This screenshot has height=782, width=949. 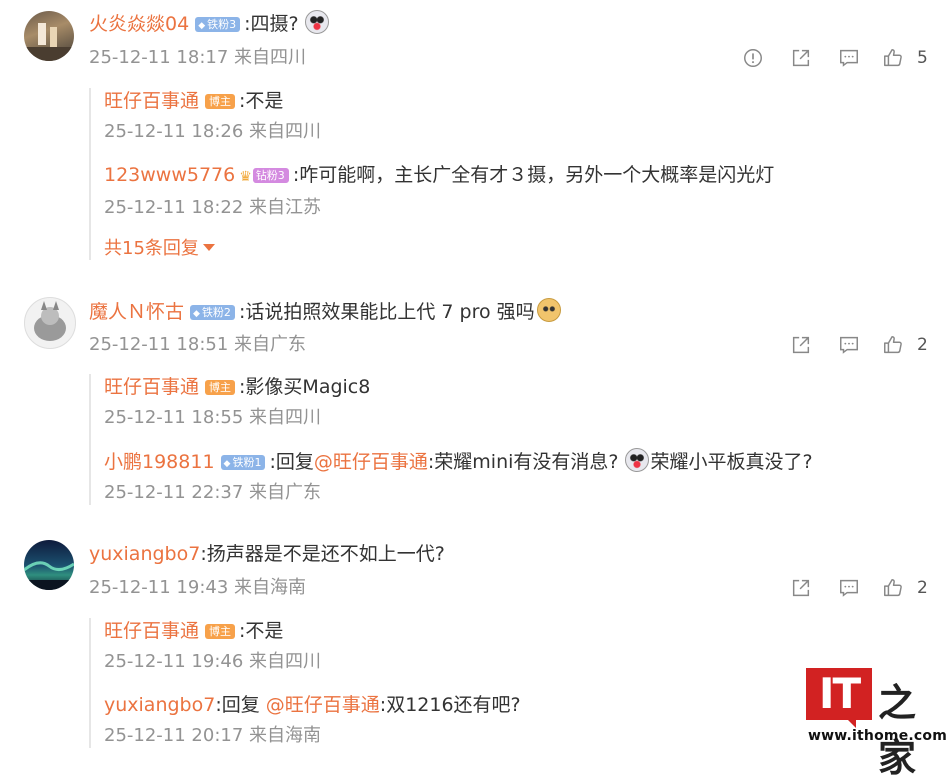 I want to click on doge-emoji-icon, so click(x=548, y=310).